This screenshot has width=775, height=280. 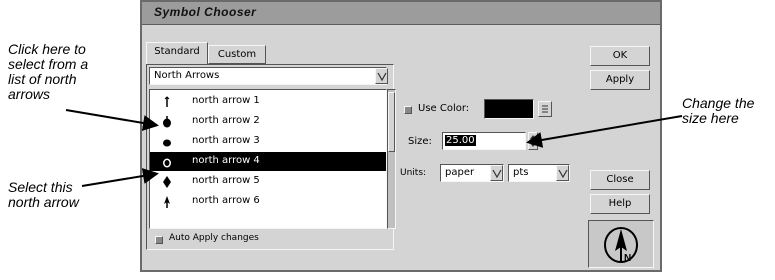 What do you see at coordinates (268, 161) in the screenshot?
I see `list-item-selected: north arrow 4` at bounding box center [268, 161].